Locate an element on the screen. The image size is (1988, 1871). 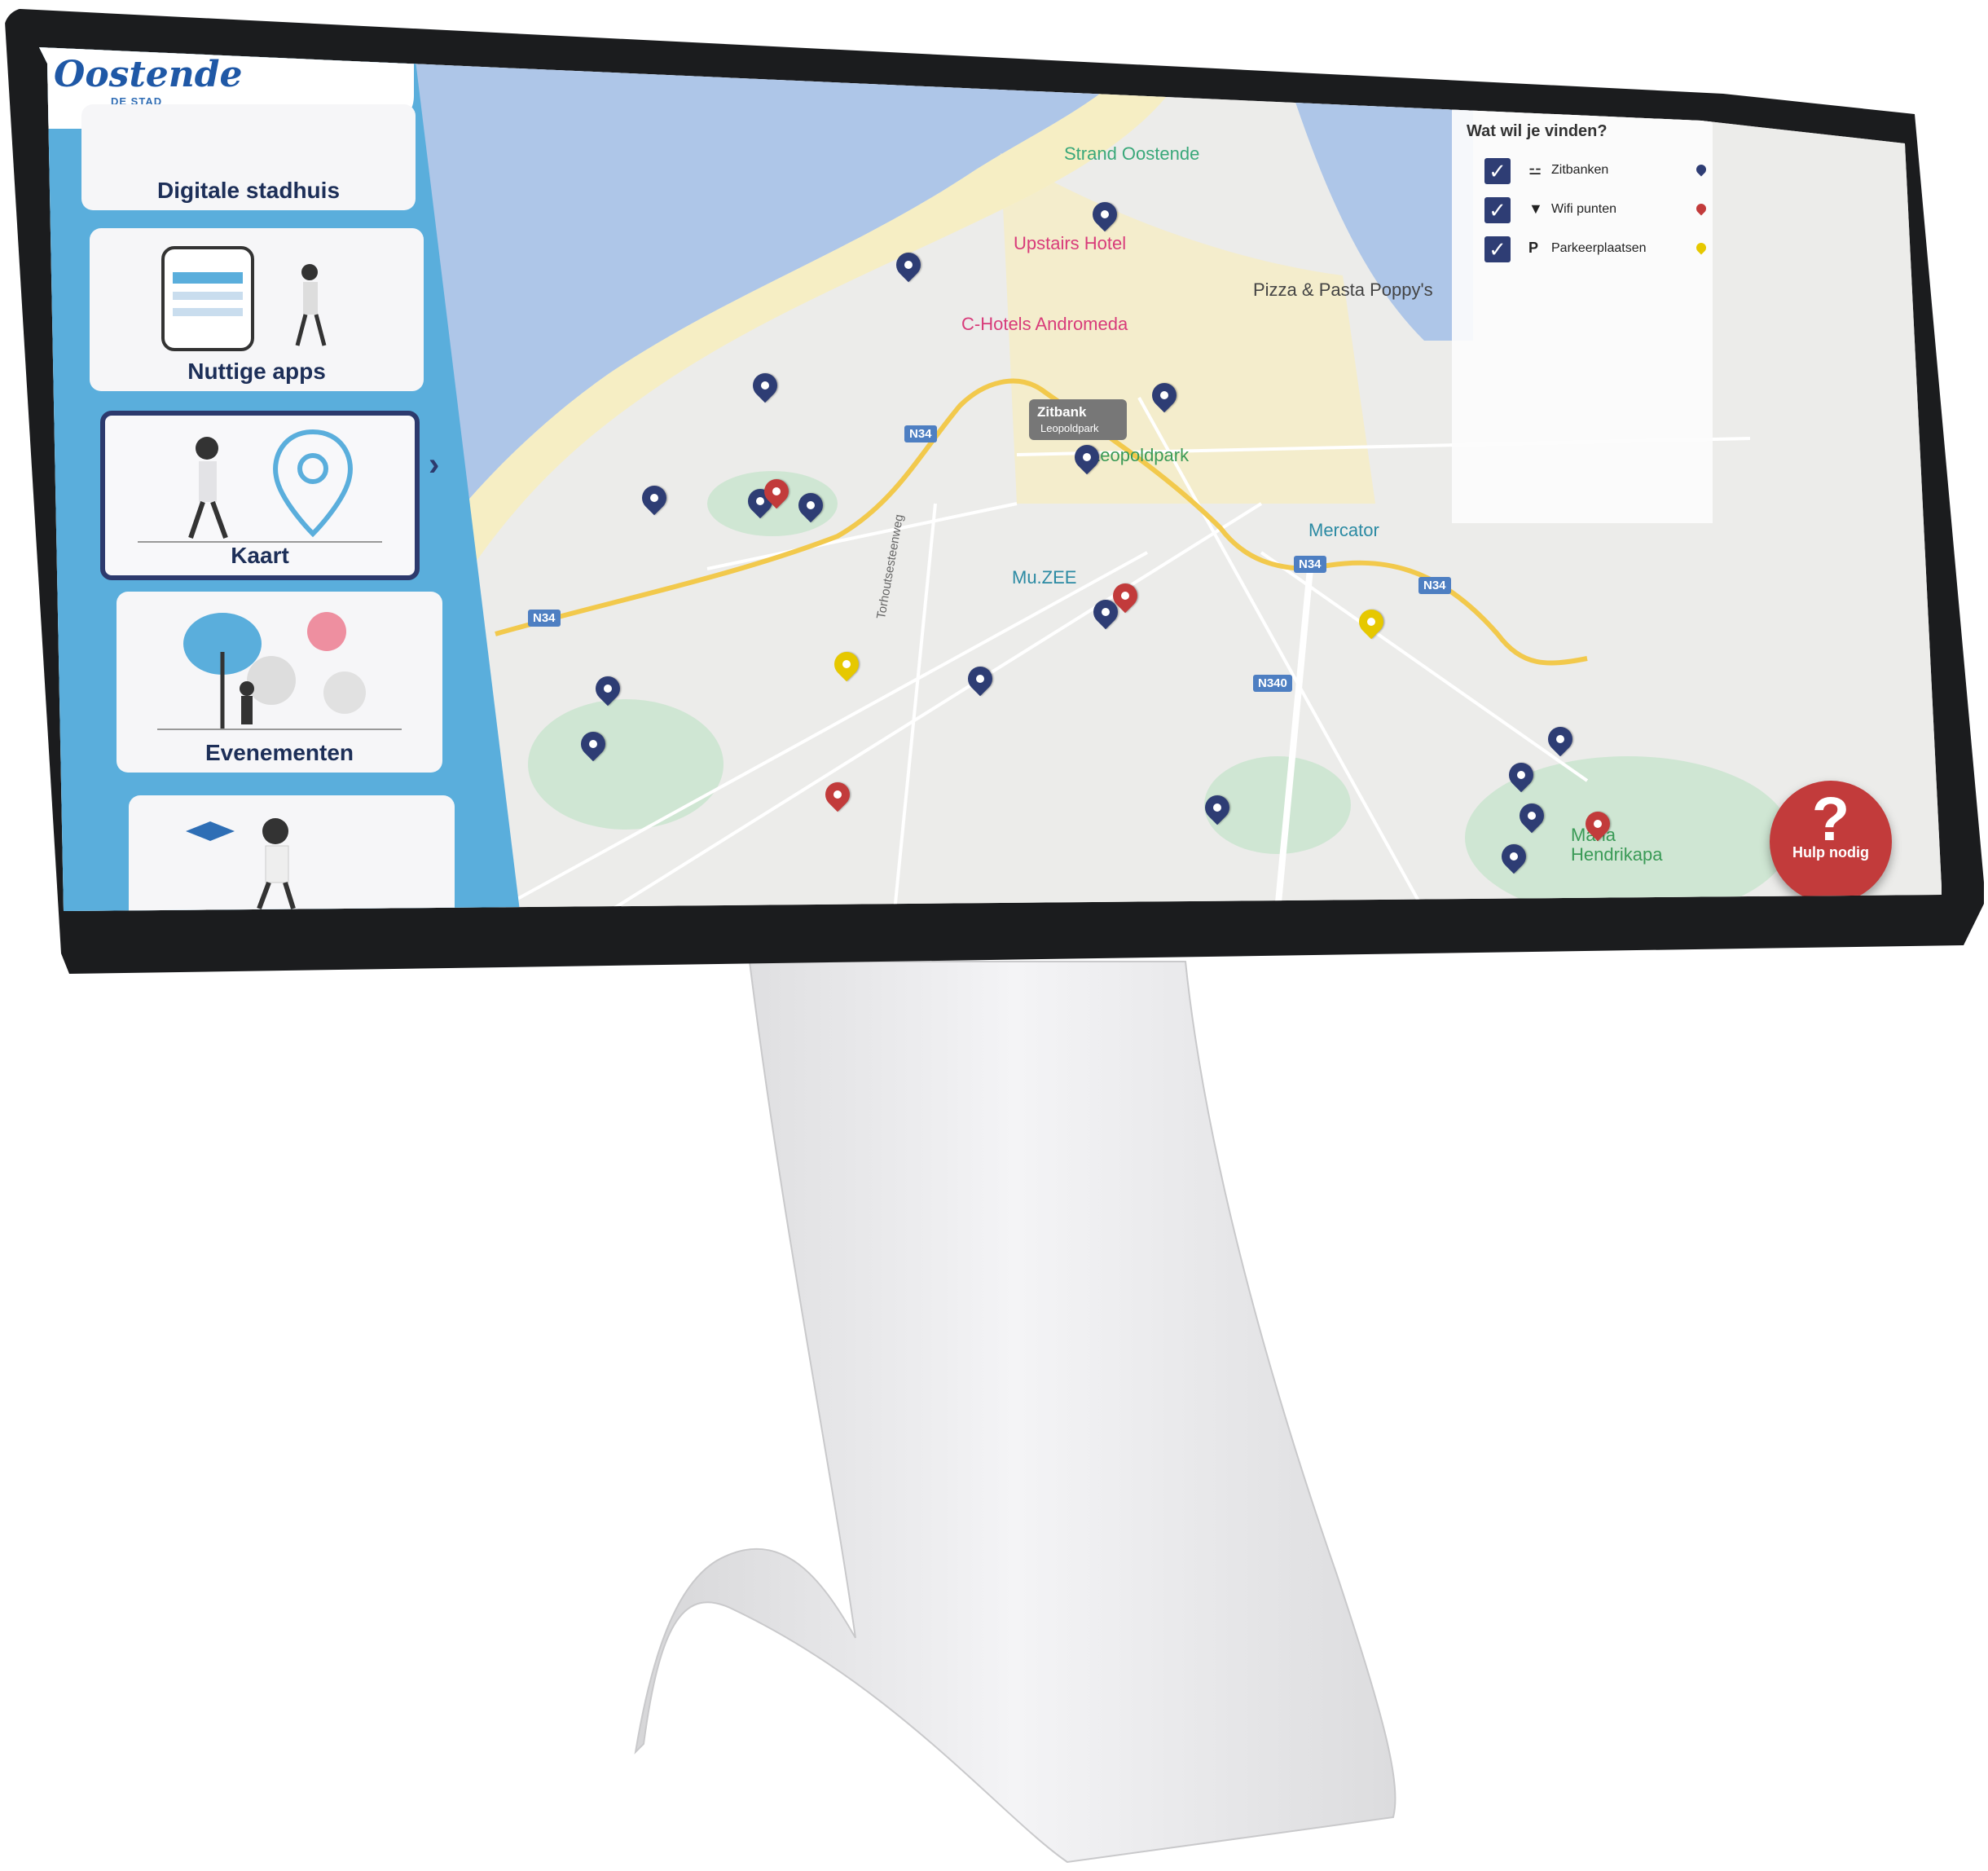
place-c-hotels: C-Hotels Andromeda is located at coordinates (1044, 324).